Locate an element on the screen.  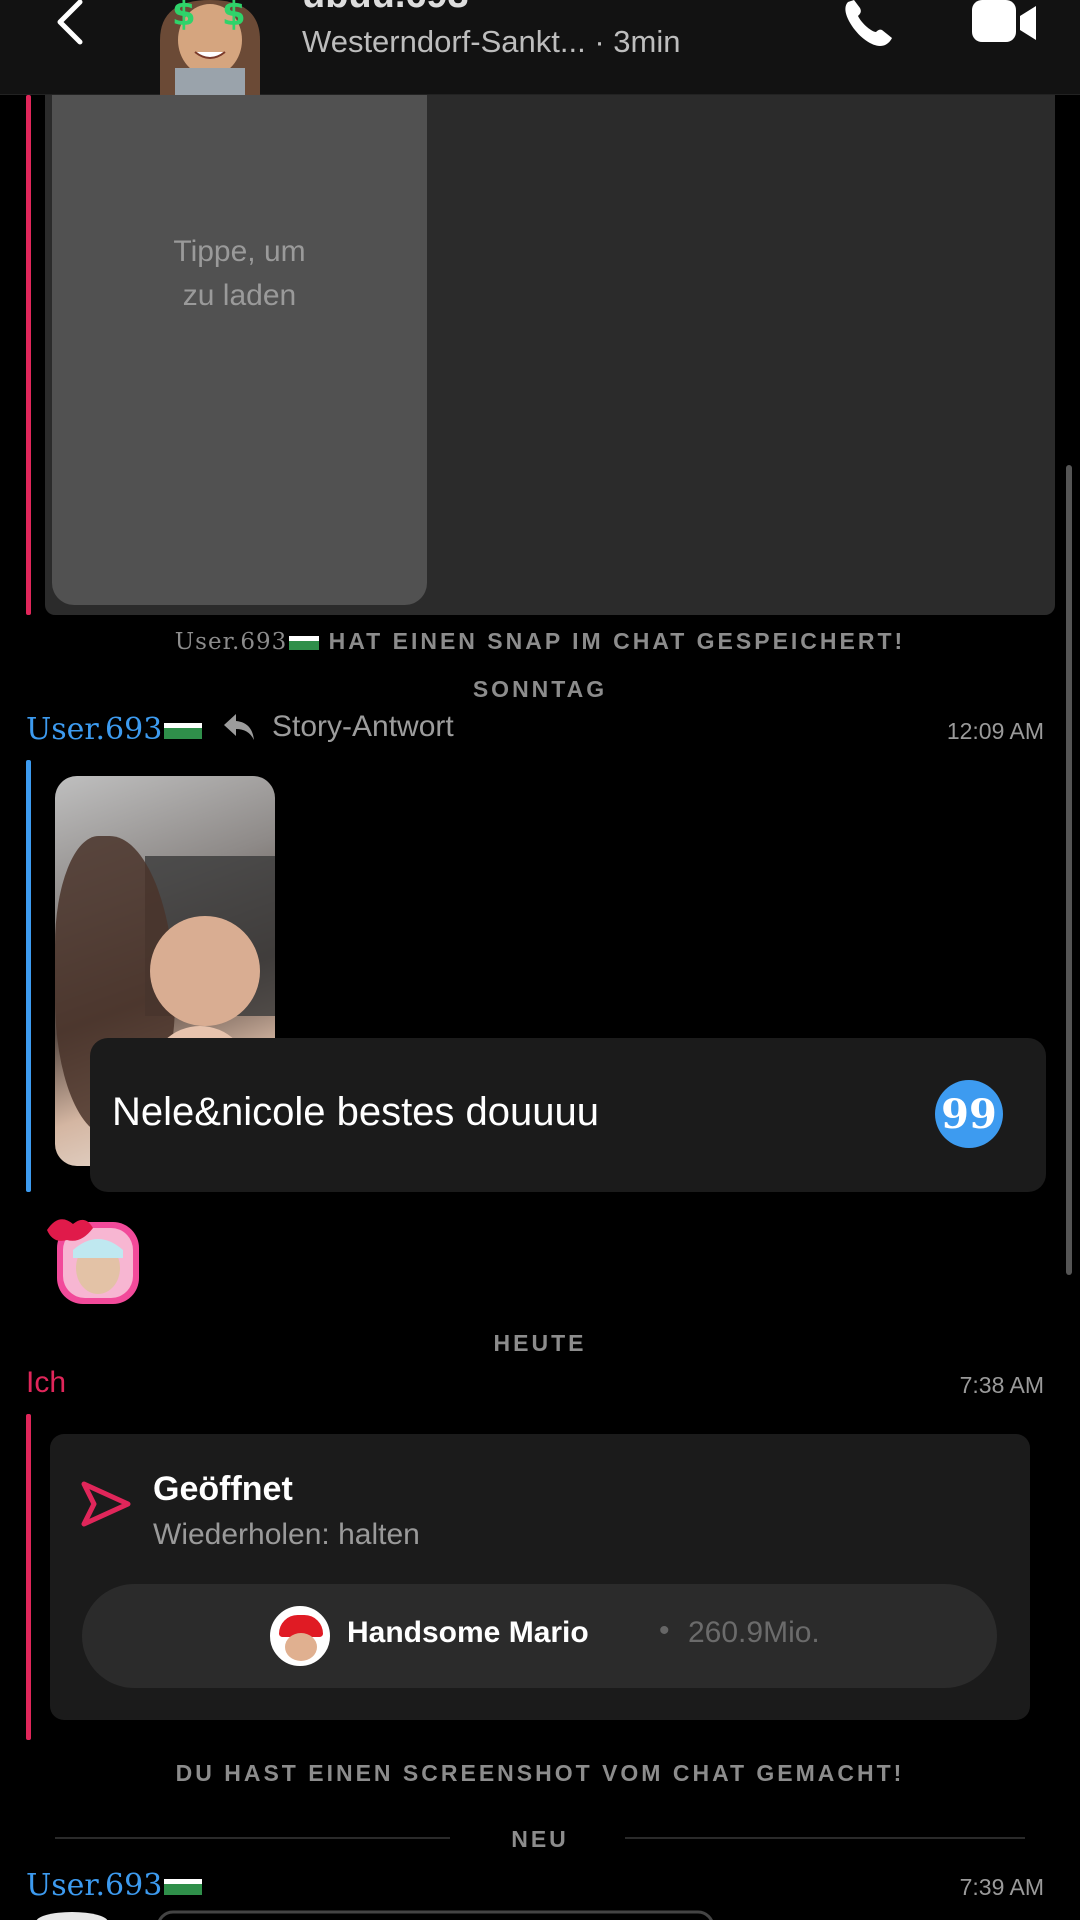
story-reply-bubble: Nele&nicole bestes douuuu 99 is located at coordinates (568, 1115).